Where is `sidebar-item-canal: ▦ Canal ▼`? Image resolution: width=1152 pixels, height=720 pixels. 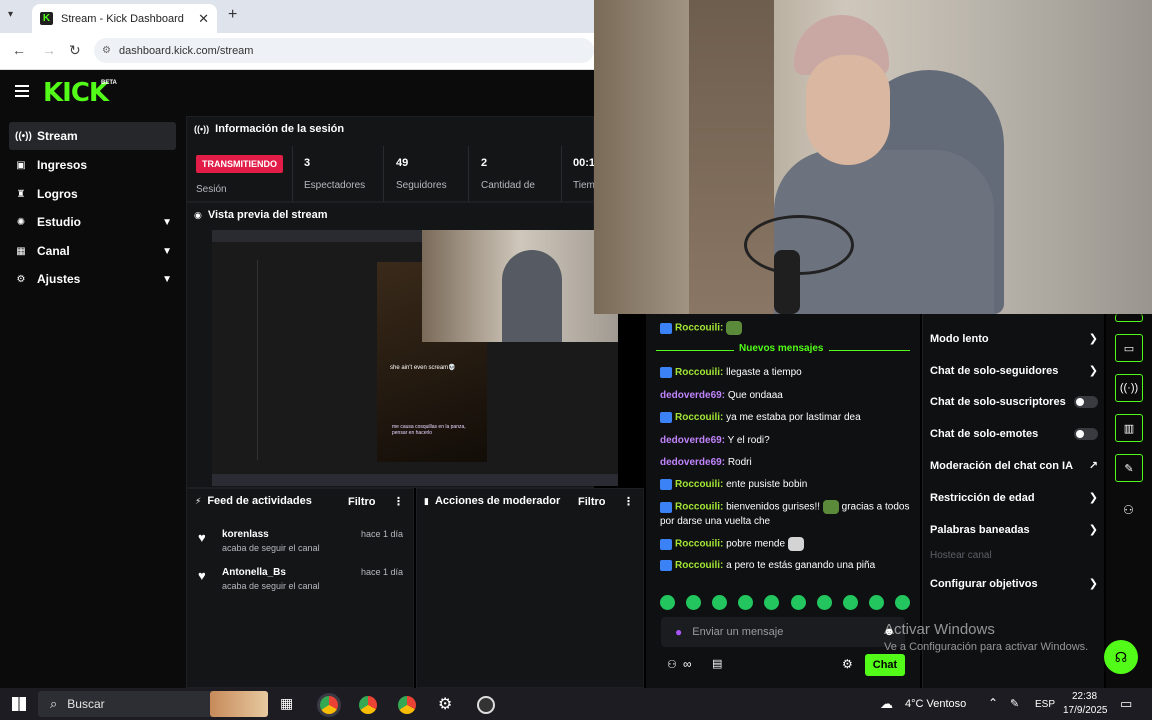
sidebar-item-canal: ▦ Canal ▼ is located at coordinates (92, 251).